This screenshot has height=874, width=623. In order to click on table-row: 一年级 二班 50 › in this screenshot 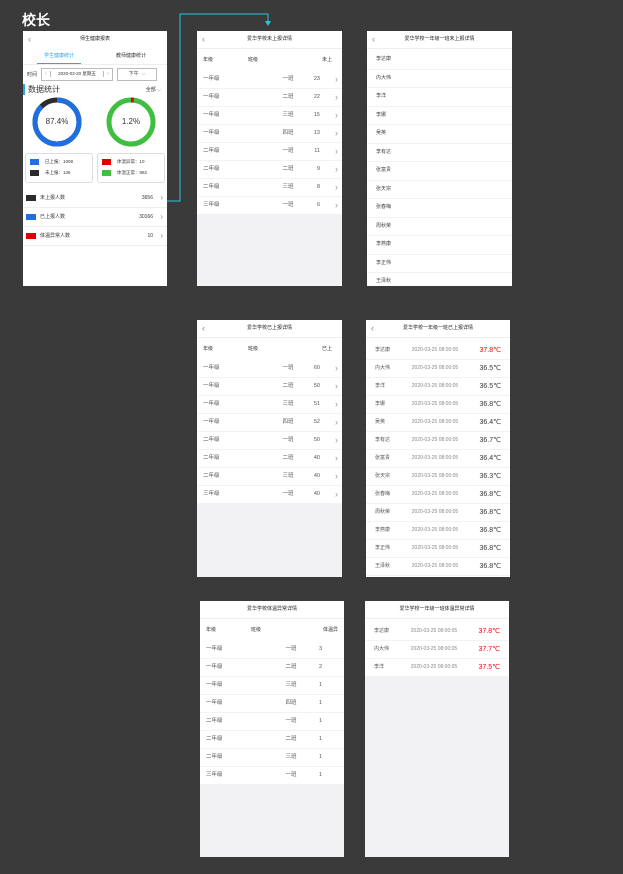, I will do `click(269, 387)`.